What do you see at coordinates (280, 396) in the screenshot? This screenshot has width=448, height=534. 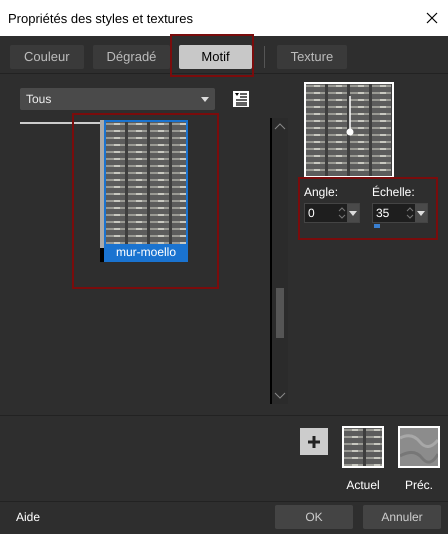 I see `scroll-down-icon` at bounding box center [280, 396].